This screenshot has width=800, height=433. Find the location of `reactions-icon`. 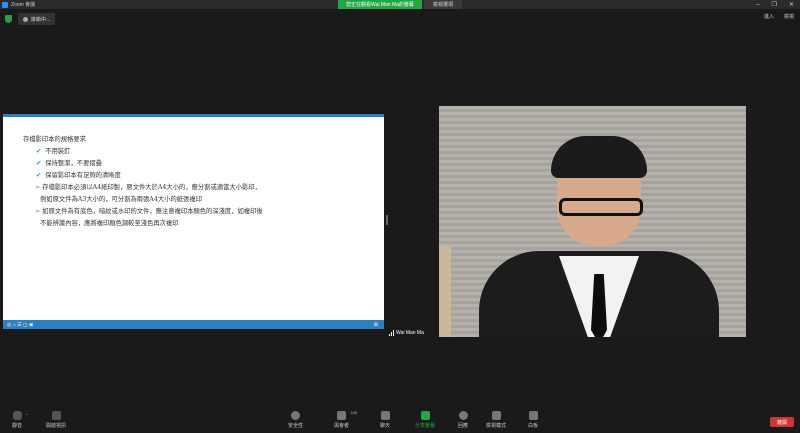

reactions-icon is located at coordinates (463, 415).